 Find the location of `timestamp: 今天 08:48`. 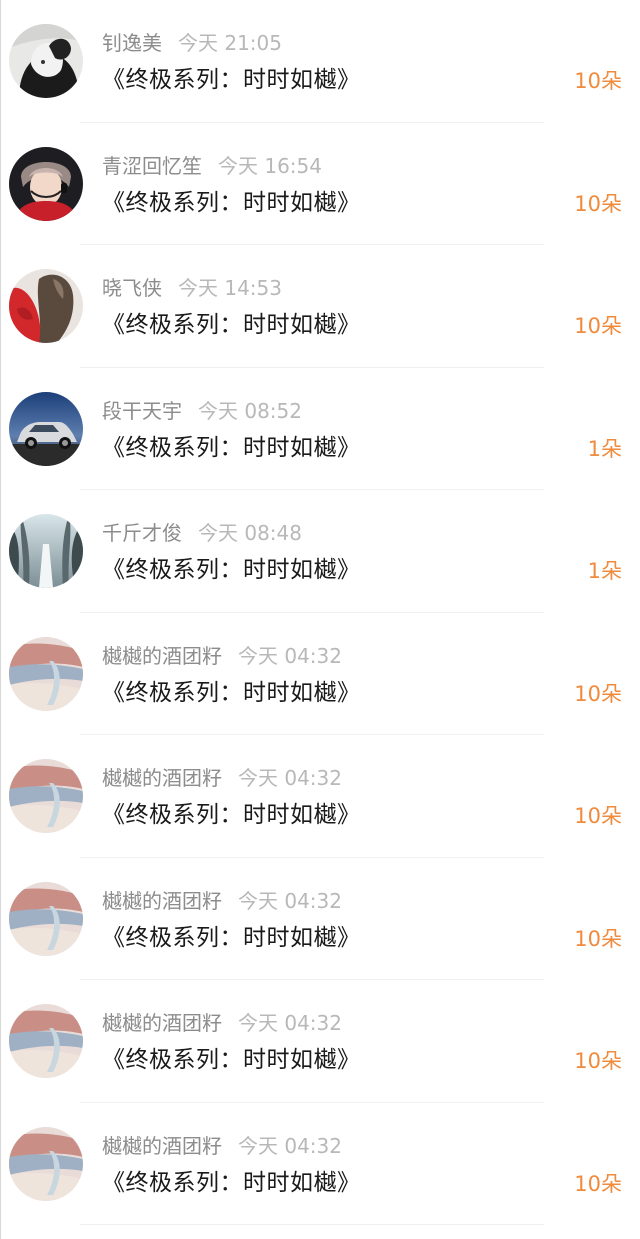

timestamp: 今天 08:48 is located at coordinates (250, 533).